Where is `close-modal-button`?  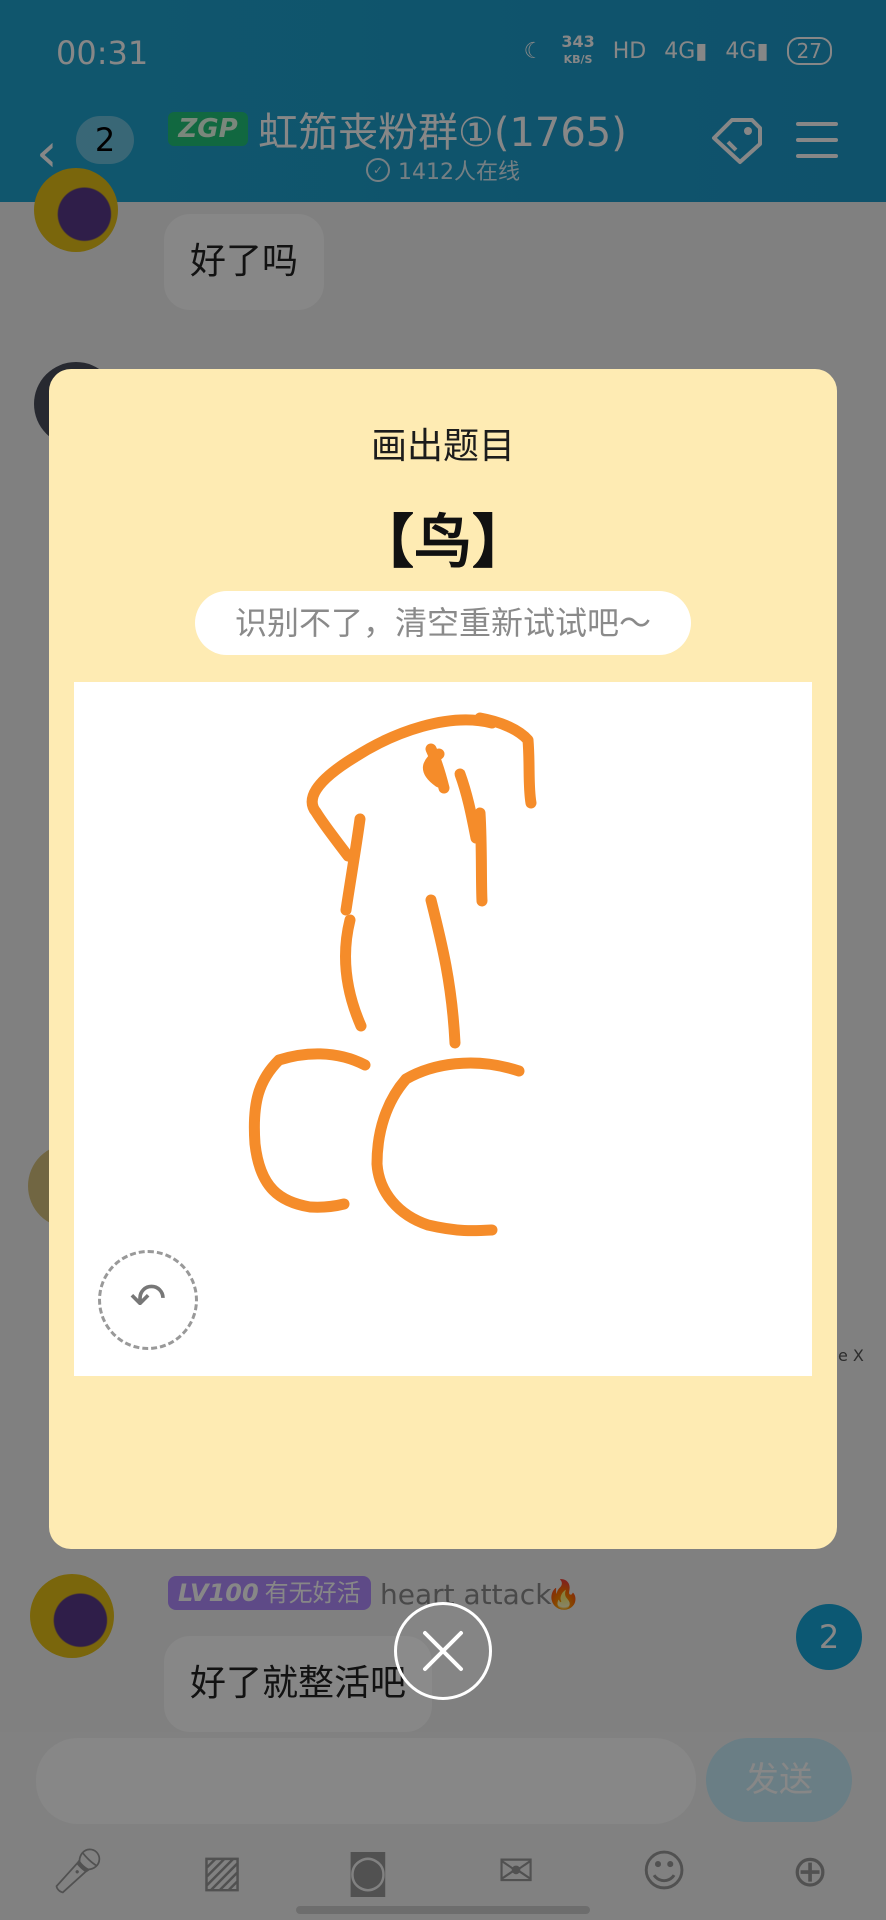 close-modal-button is located at coordinates (443, 1651).